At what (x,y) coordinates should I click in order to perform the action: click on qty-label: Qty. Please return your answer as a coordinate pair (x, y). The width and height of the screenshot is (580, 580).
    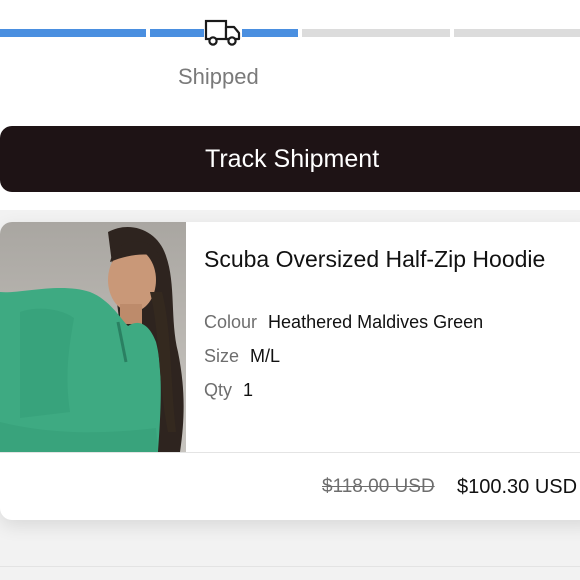
    Looking at the image, I should click on (218, 390).